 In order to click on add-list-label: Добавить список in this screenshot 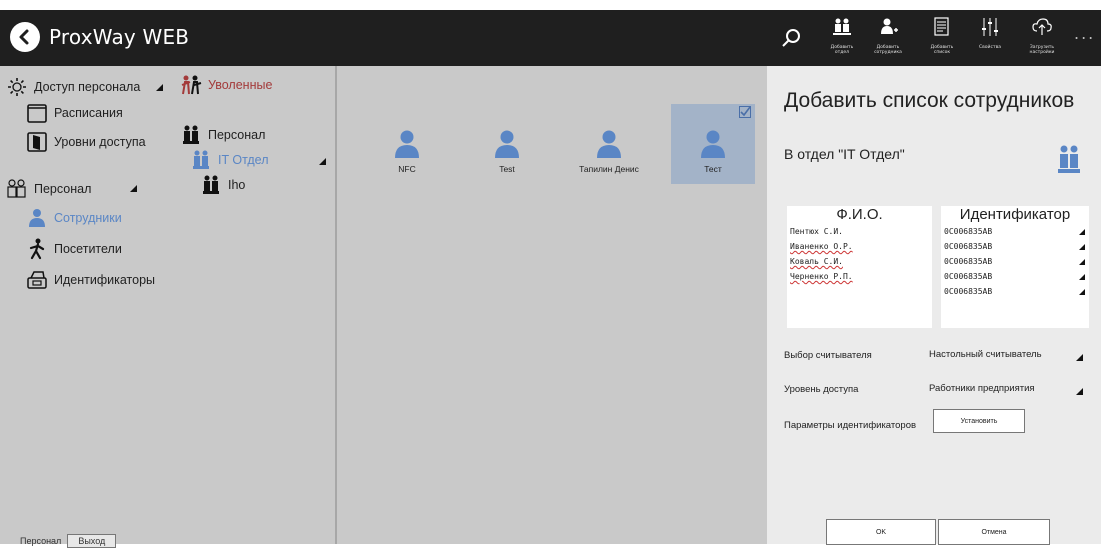, I will do `click(942, 50)`.